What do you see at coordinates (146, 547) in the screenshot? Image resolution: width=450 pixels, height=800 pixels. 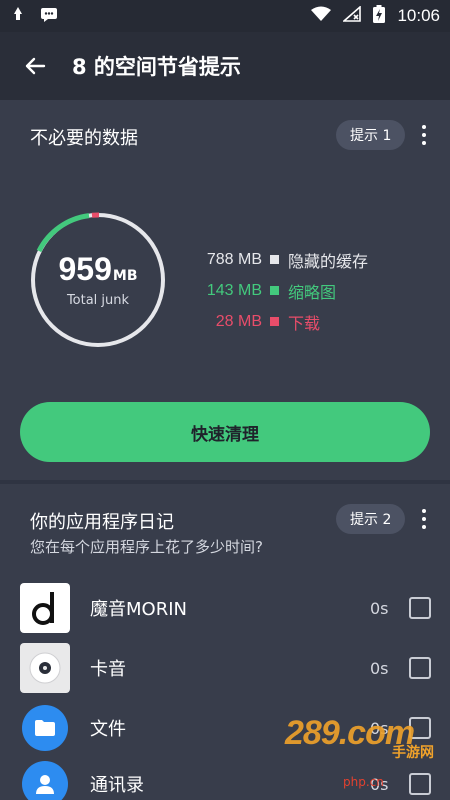 I see `diary-section-subtitle: 您在每个应用程序上花了多少时间?` at bounding box center [146, 547].